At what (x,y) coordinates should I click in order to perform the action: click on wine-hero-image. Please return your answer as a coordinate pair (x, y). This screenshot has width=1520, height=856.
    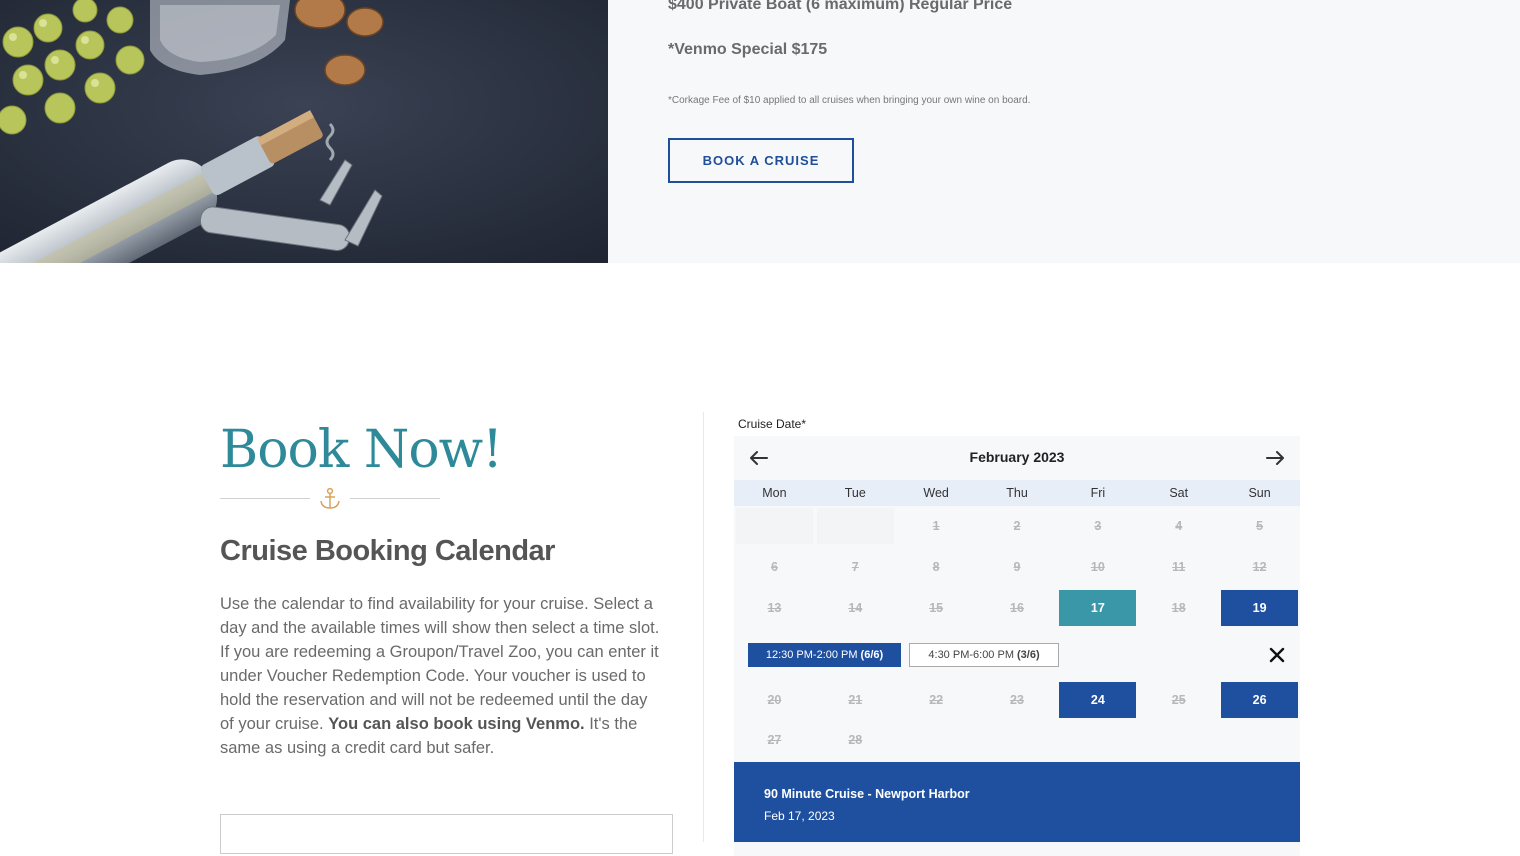
    Looking at the image, I should click on (304, 131).